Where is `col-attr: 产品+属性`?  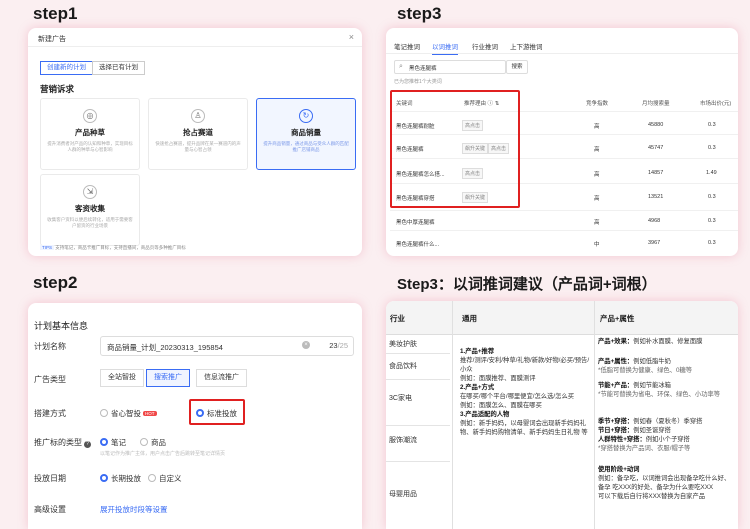 col-attr: 产品+属性 is located at coordinates (617, 318).